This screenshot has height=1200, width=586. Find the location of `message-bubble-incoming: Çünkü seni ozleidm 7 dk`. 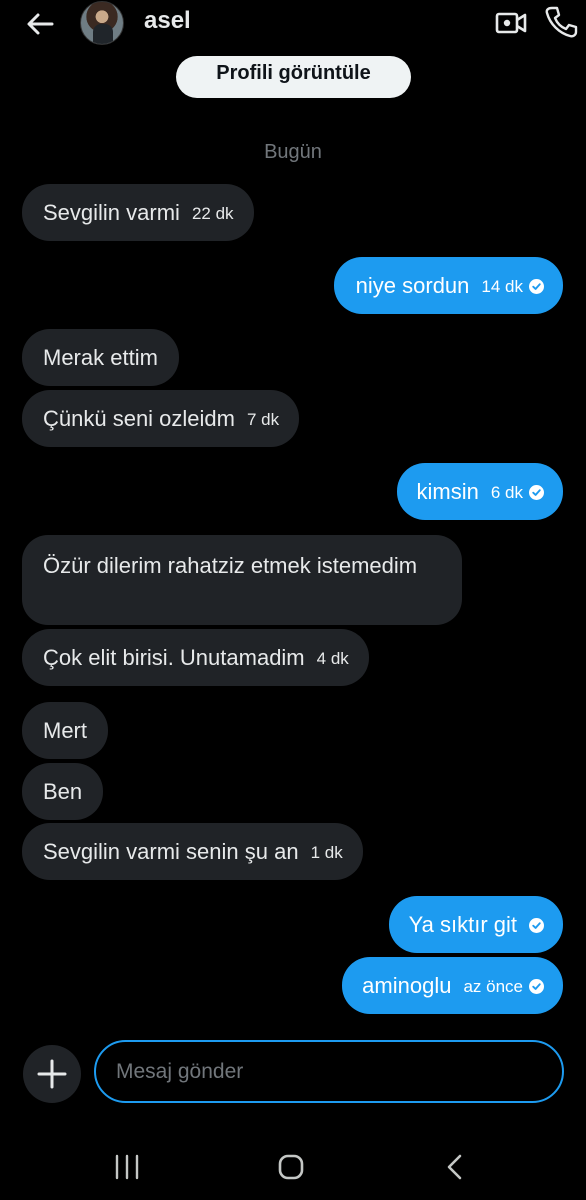

message-bubble-incoming: Çünkü seni ozleidm 7 dk is located at coordinates (161, 418).